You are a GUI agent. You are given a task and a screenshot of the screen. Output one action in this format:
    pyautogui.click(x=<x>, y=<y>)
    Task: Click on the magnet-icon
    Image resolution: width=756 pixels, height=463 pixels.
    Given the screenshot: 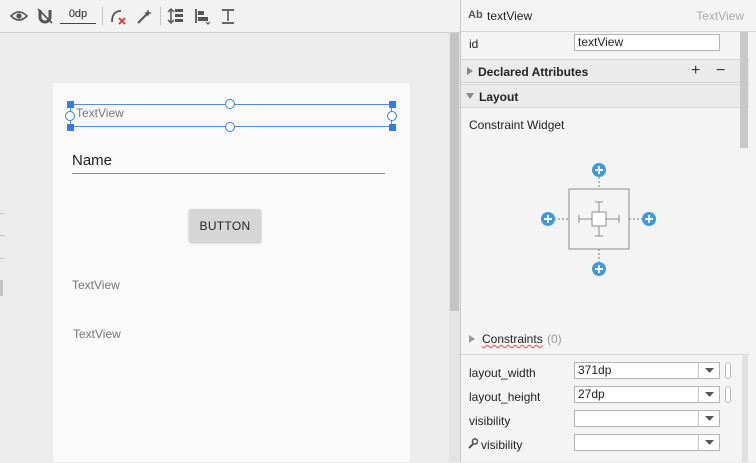 What is the action you would take?
    pyautogui.click(x=45, y=16)
    